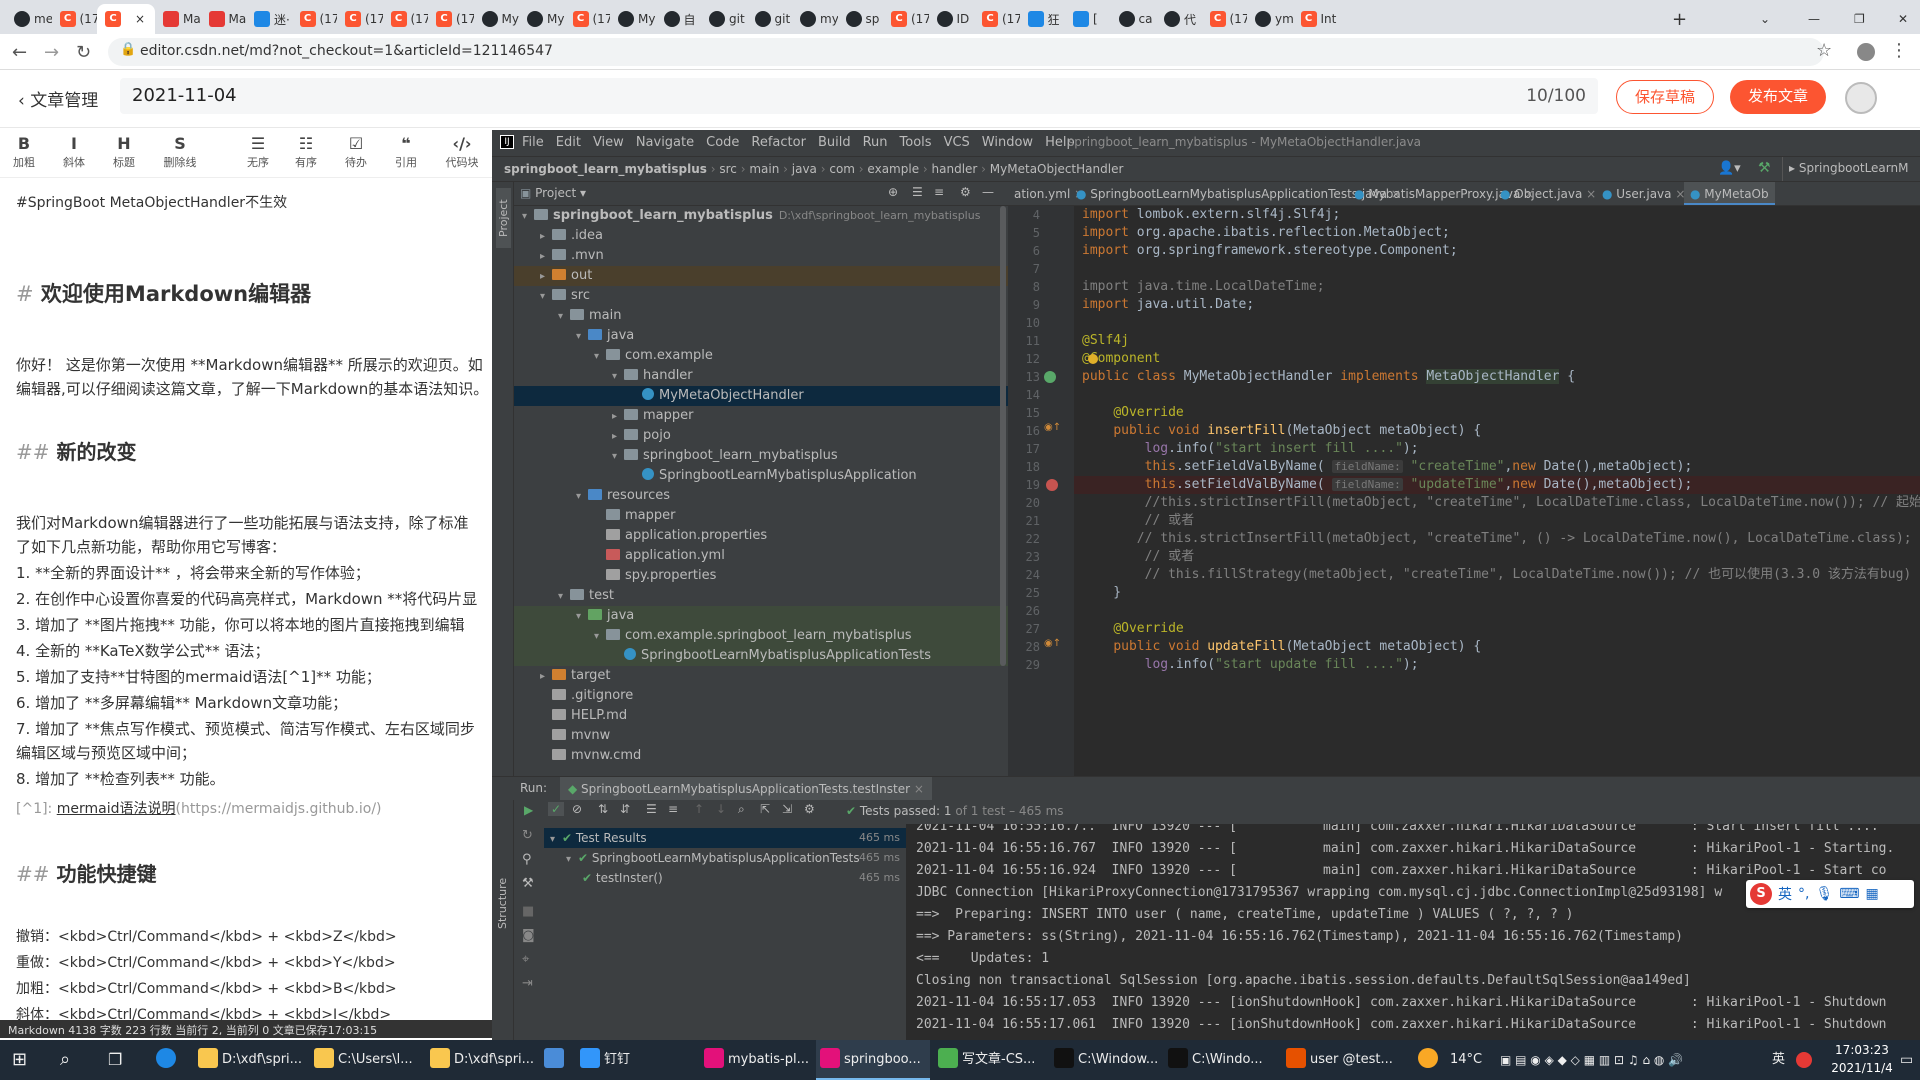 This screenshot has height=1080, width=1920. I want to click on tree-item: ▸ .mvn, so click(761, 256).